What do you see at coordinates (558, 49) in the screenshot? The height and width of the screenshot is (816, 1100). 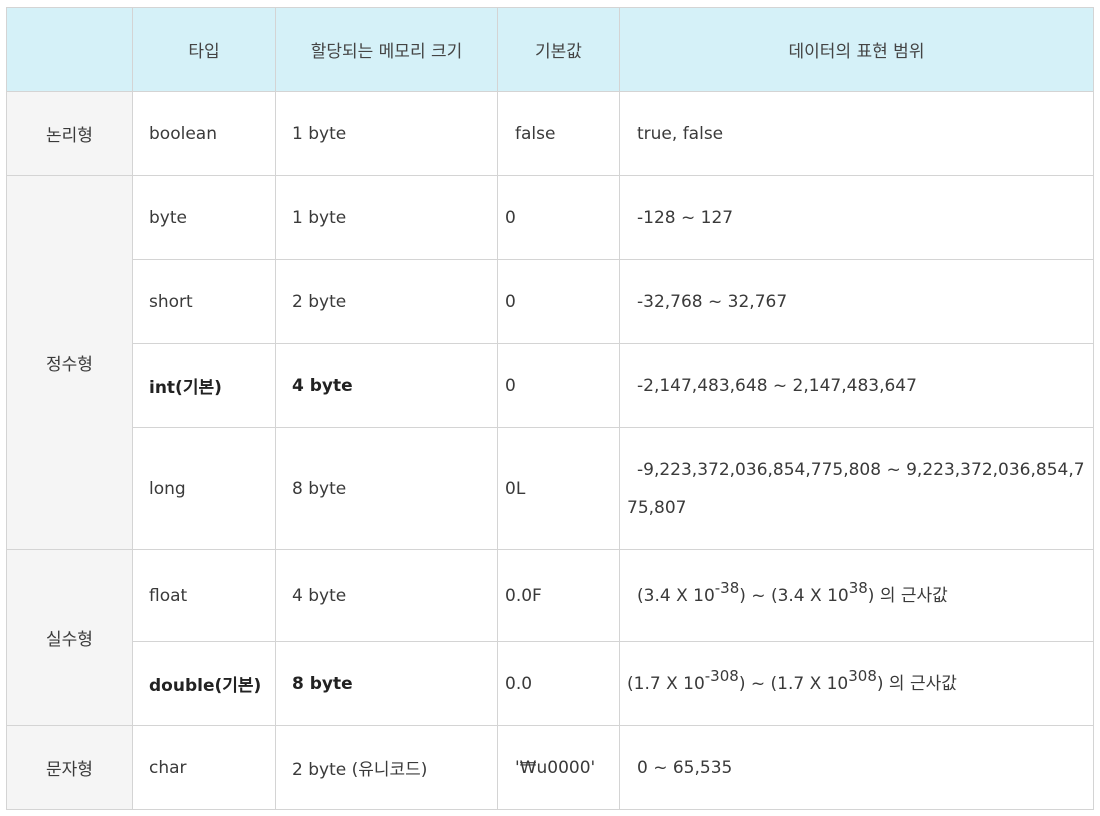 I see `header-default-value: 기본값` at bounding box center [558, 49].